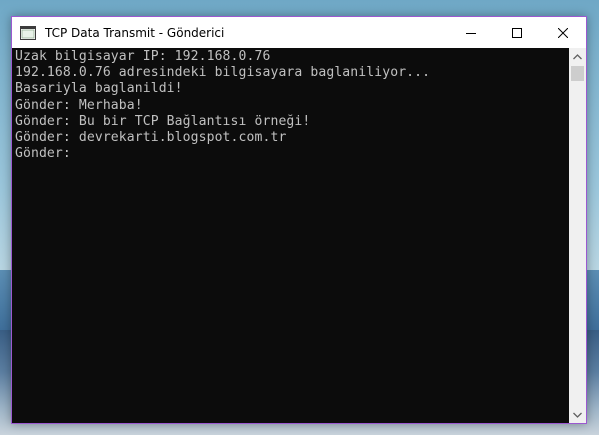 Image resolution: width=599 pixels, height=435 pixels. I want to click on minimize-icon, so click(471, 33).